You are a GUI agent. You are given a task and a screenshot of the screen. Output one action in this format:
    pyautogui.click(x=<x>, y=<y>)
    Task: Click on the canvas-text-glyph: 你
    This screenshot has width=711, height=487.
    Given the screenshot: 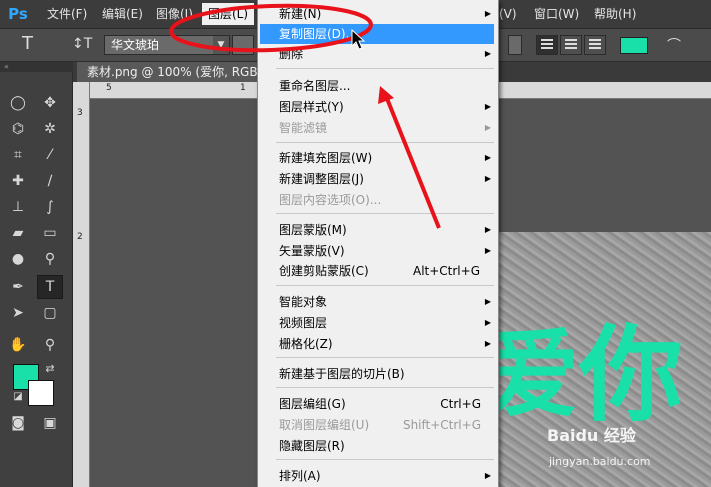 What is the action you would take?
    pyautogui.click(x=631, y=375)
    